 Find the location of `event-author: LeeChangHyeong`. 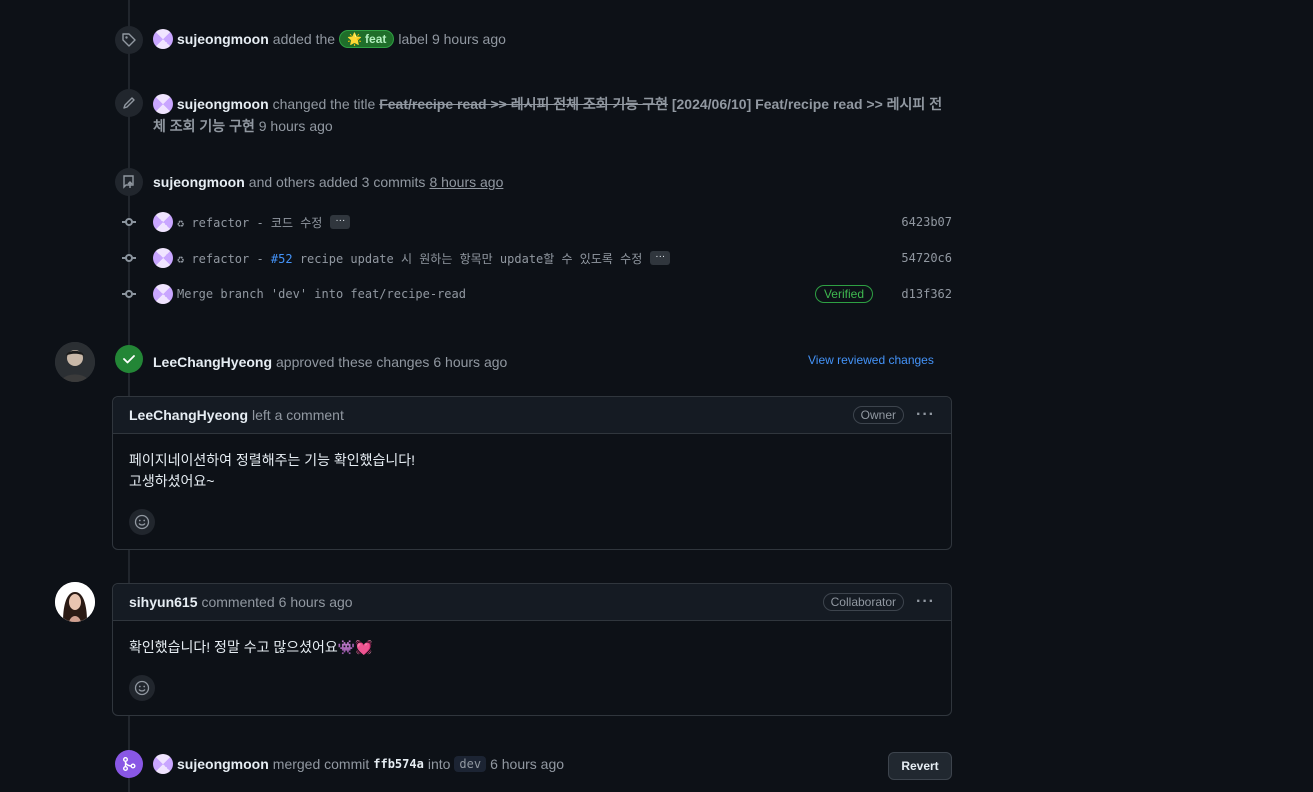

event-author: LeeChangHyeong is located at coordinates (212, 362).